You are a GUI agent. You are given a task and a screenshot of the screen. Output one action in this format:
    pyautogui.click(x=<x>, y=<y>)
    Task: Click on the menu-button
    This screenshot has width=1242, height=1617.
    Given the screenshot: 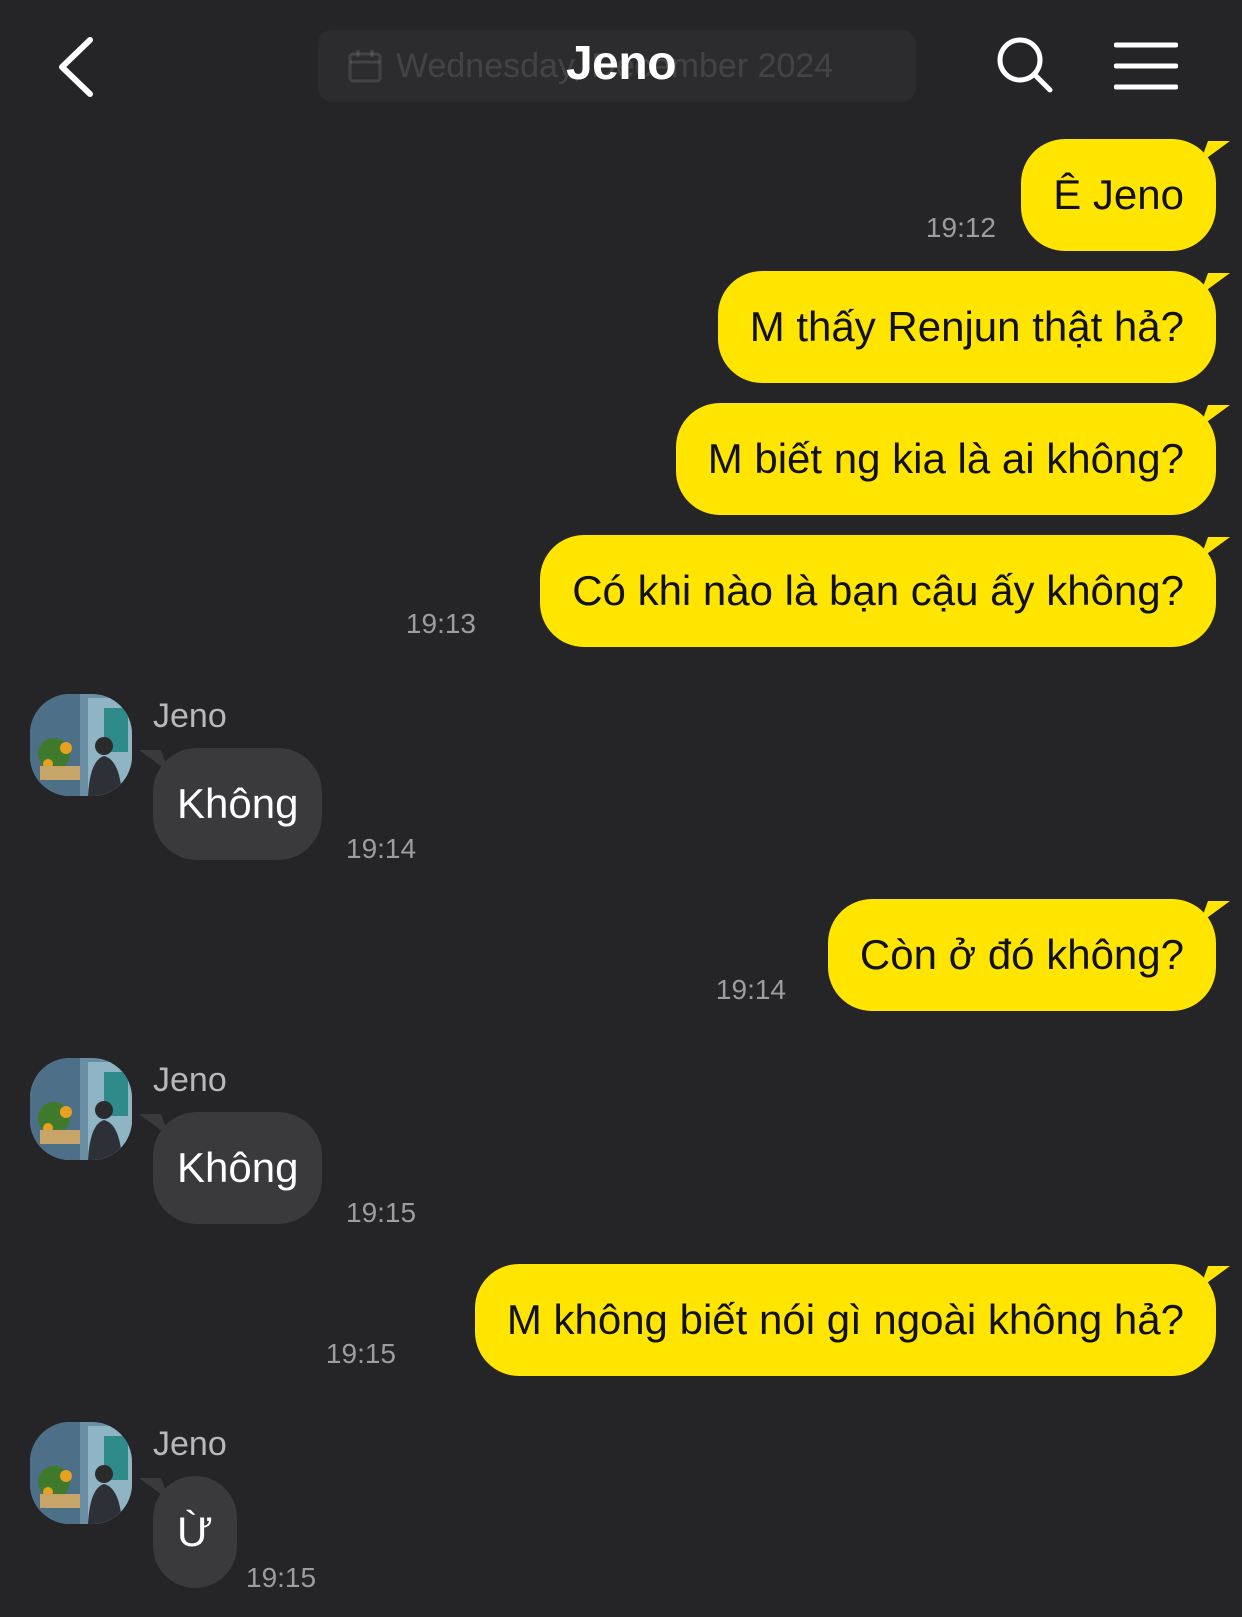 What is the action you would take?
    pyautogui.click(x=1146, y=66)
    